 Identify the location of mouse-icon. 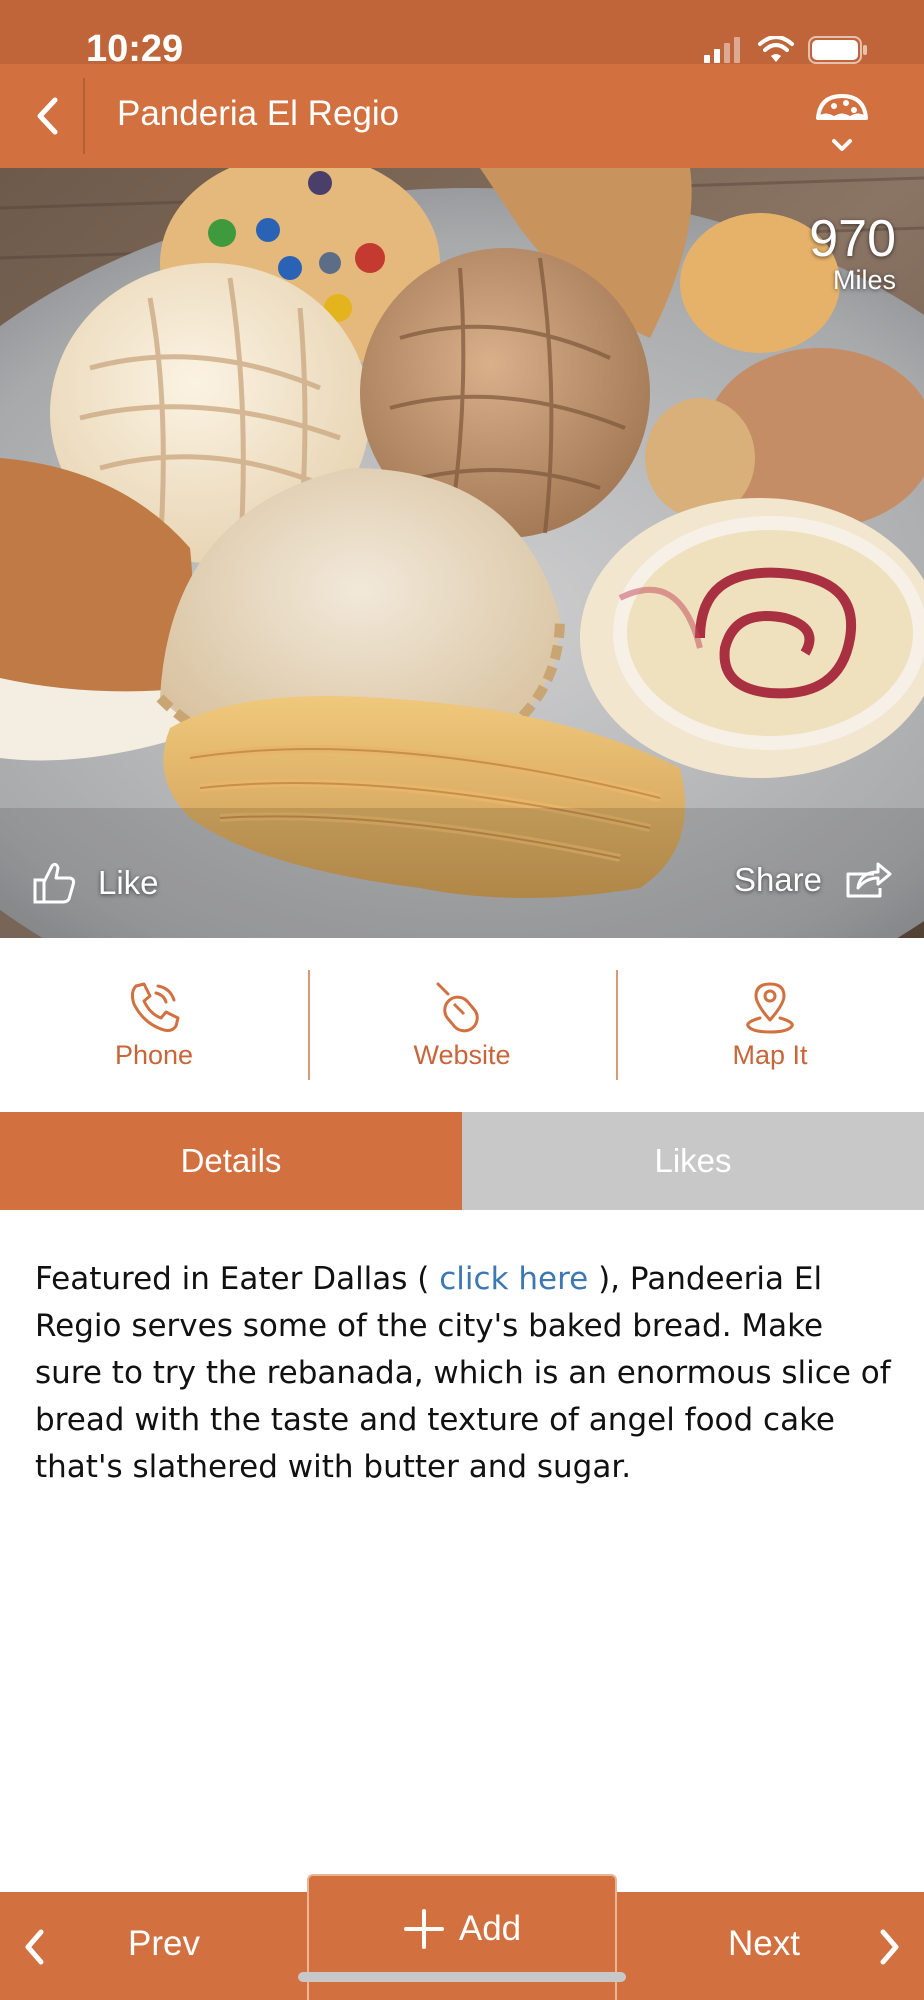
(457, 1007).